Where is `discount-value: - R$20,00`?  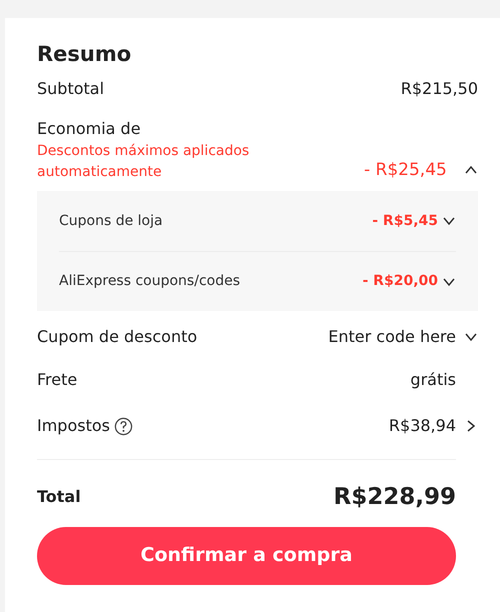
discount-value: - R$20,00 is located at coordinates (400, 282).